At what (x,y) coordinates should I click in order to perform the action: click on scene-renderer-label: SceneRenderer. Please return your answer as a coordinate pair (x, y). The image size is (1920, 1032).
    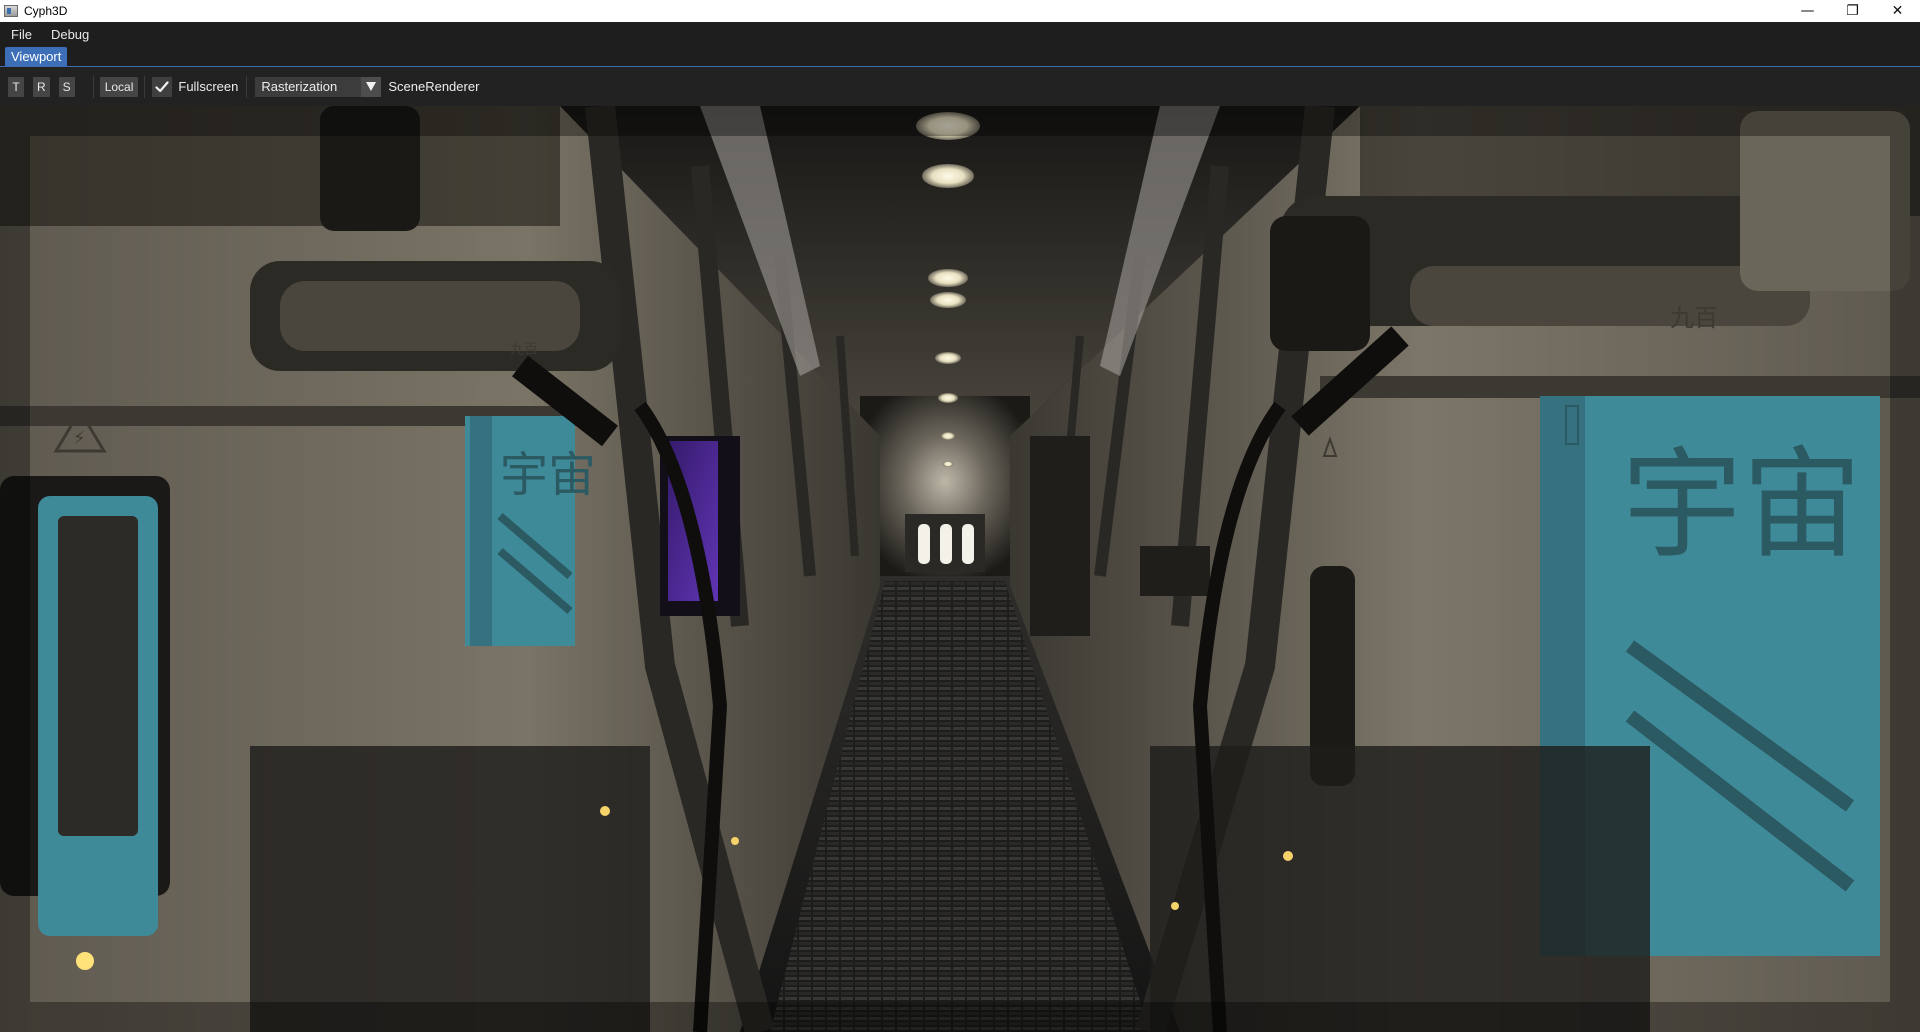
    Looking at the image, I should click on (434, 86).